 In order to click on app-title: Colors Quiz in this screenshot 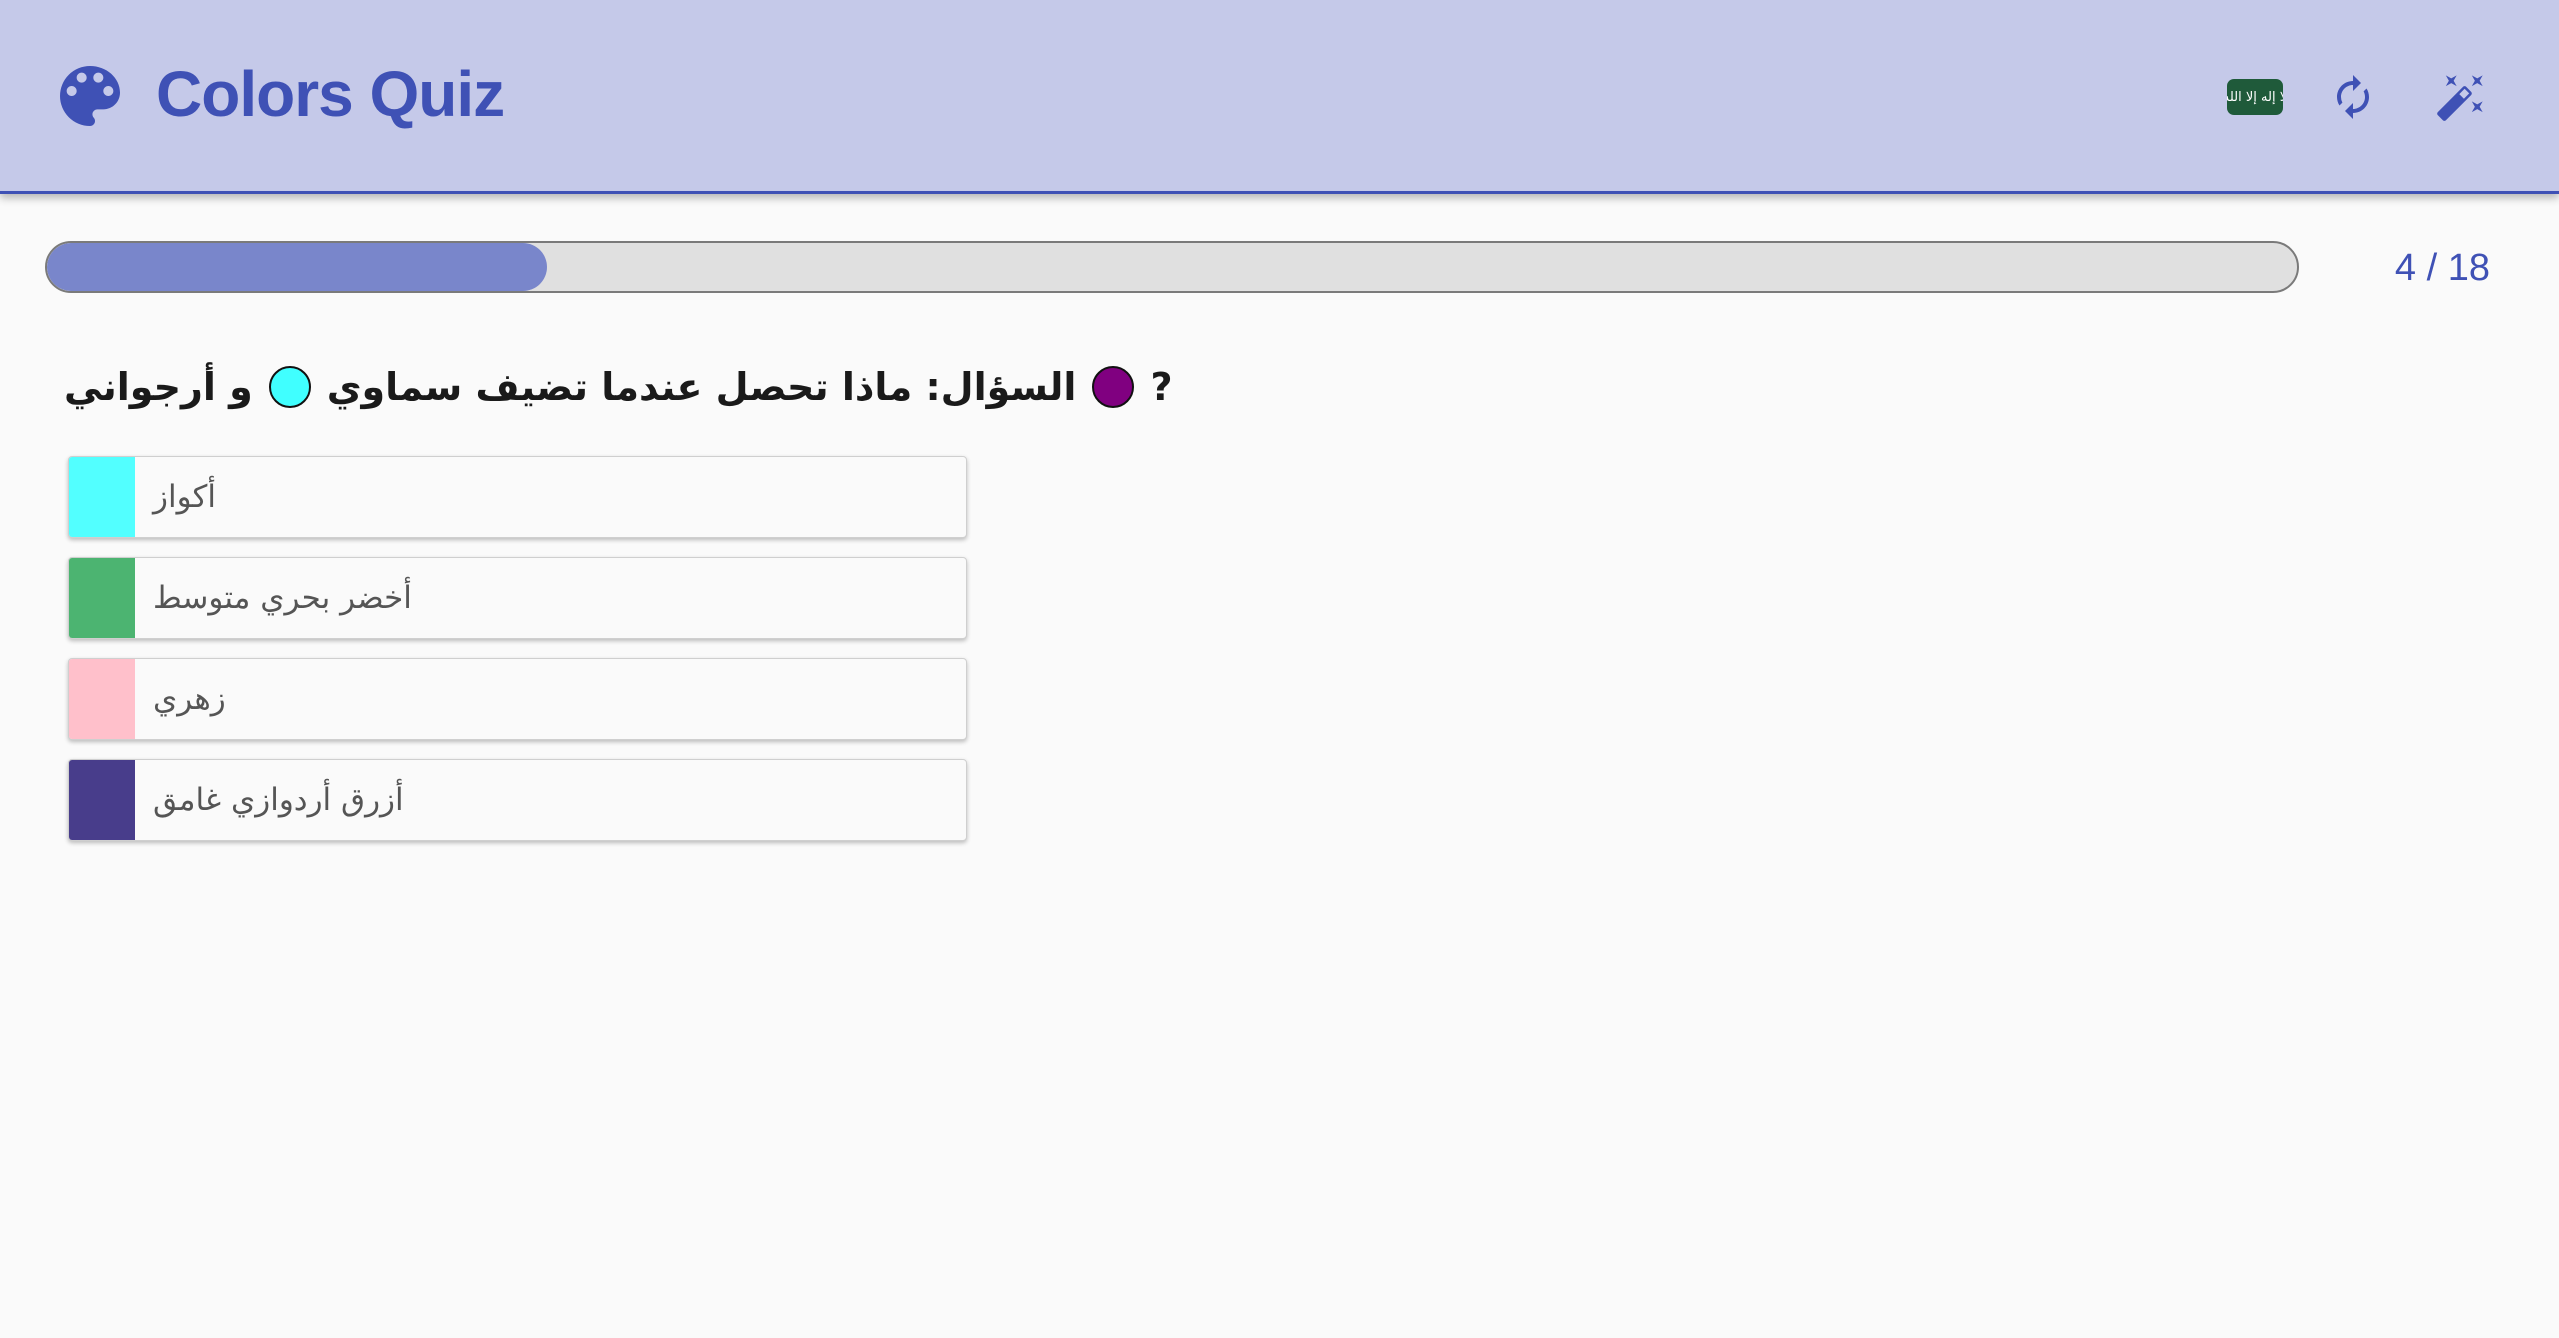, I will do `click(330, 94)`.